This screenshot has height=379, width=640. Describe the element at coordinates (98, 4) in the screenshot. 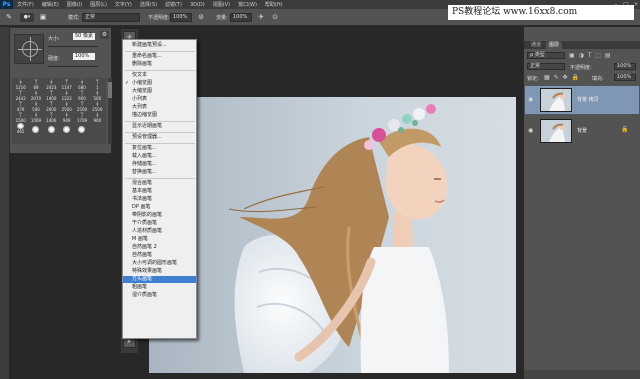

I see `menu-layer: 图层(L)` at that location.